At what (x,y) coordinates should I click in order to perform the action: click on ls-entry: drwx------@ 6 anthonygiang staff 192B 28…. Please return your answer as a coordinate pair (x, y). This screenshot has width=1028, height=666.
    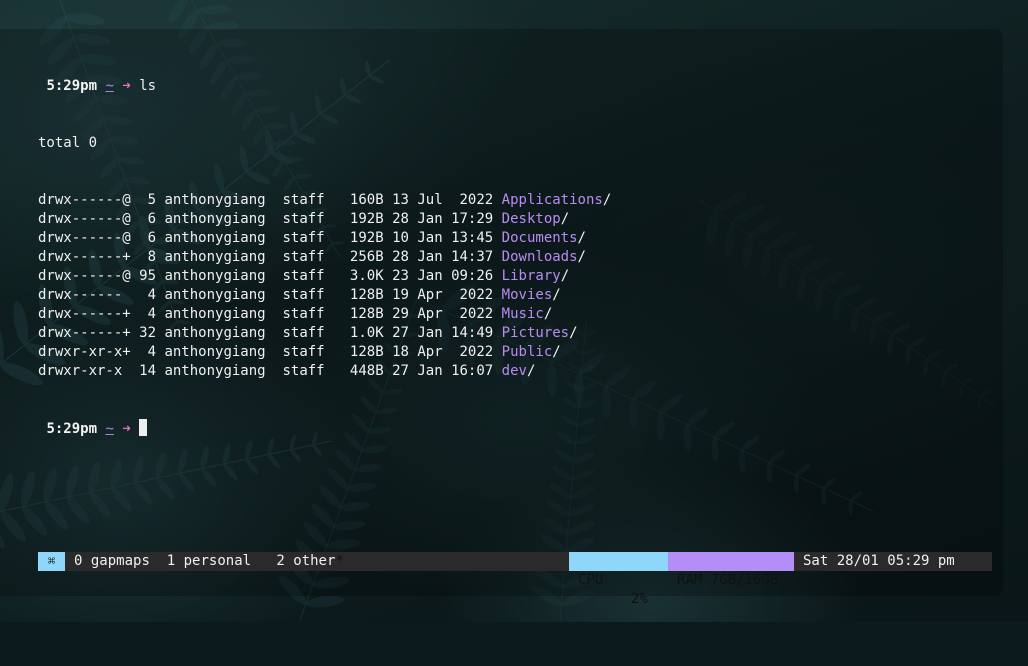
    Looking at the image, I should click on (324, 219).